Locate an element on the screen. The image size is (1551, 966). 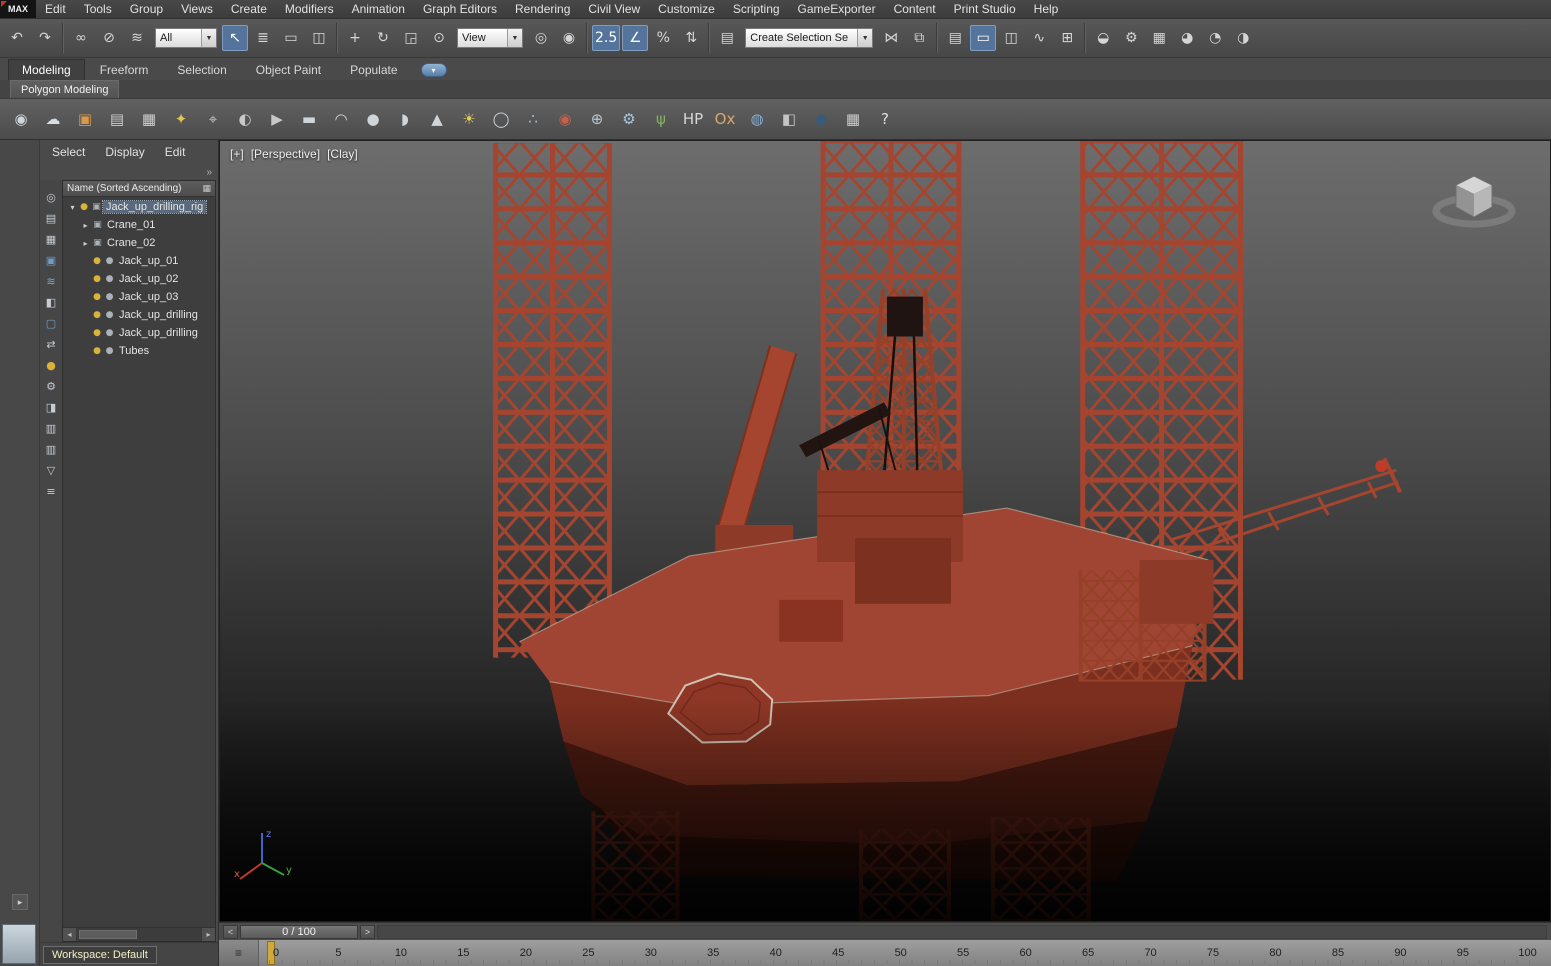
hp-icon: HP is located at coordinates (693, 119).